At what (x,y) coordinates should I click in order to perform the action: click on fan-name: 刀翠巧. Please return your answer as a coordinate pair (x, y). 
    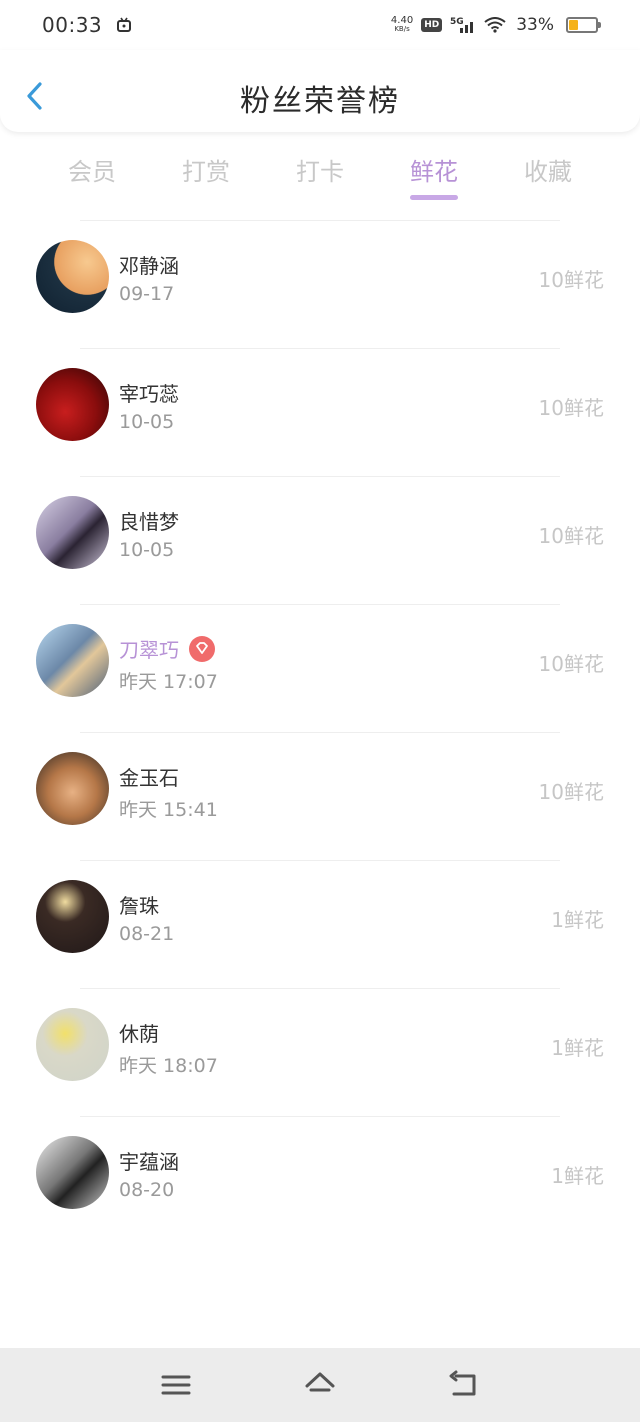
    Looking at the image, I should click on (167, 648).